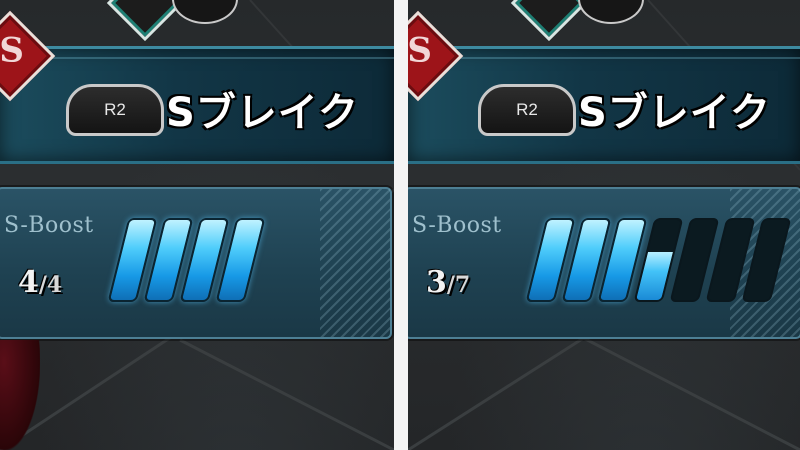 Image resolution: width=800 pixels, height=450 pixels. I want to click on s-boost-max: 4, so click(54, 285).